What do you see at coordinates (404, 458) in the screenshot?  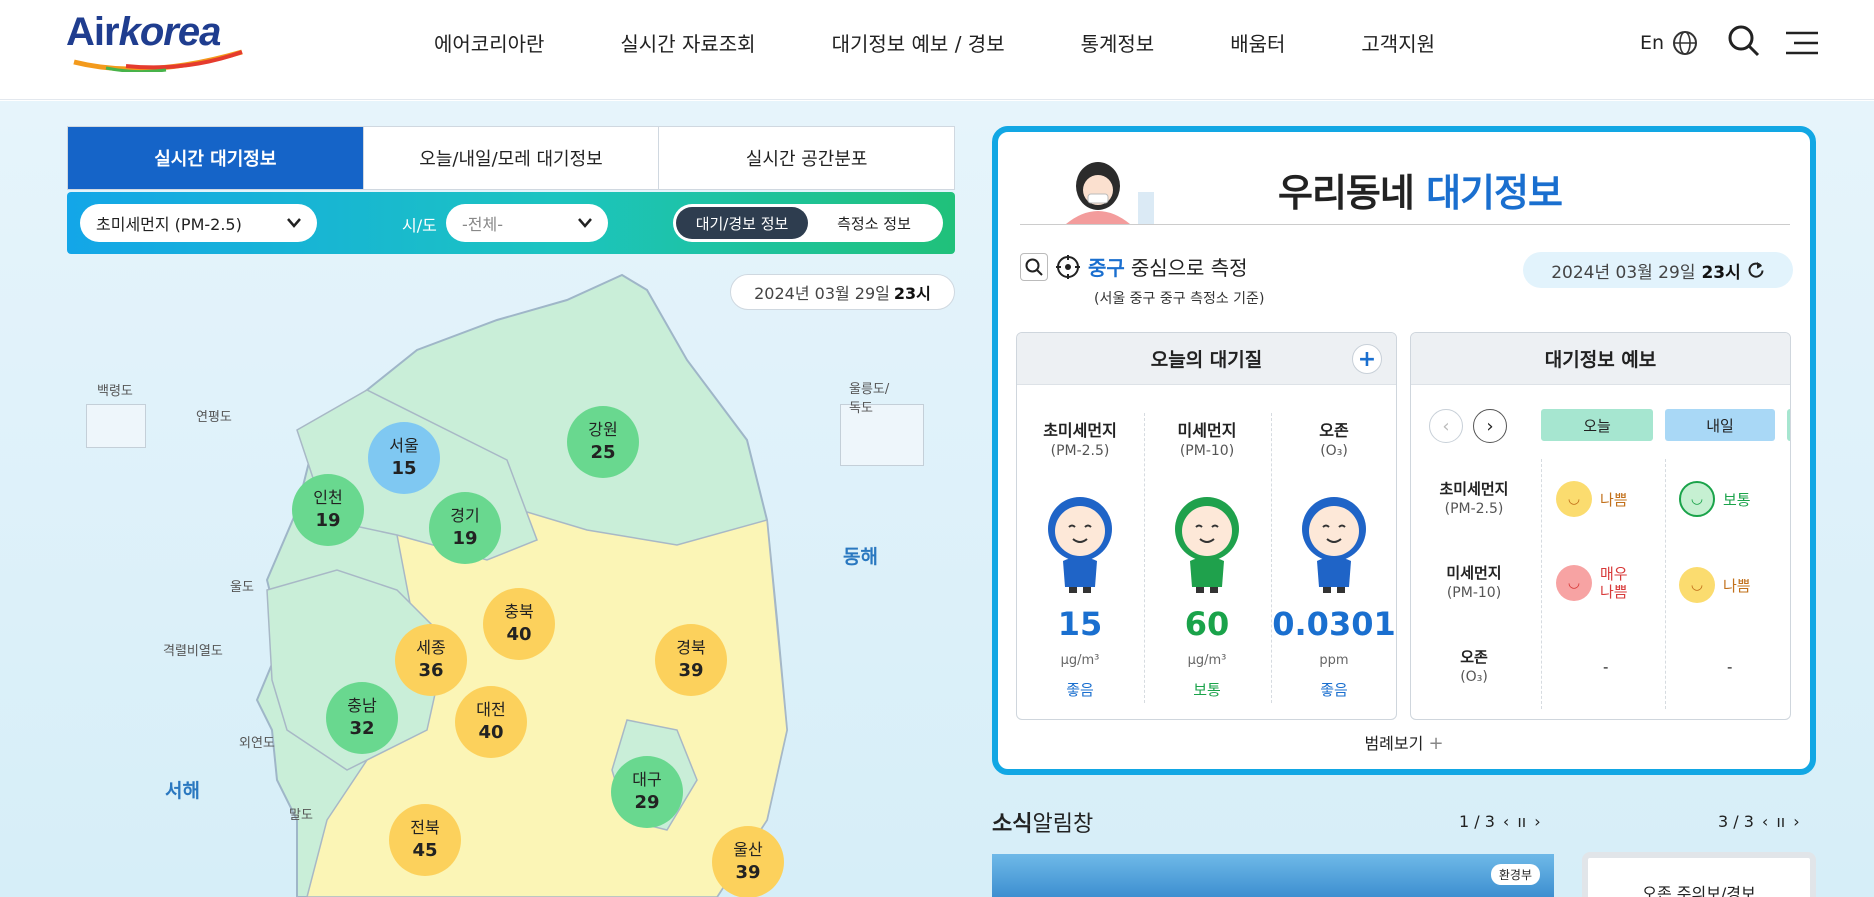 I see `city-marker-seoul: 서울 15` at bounding box center [404, 458].